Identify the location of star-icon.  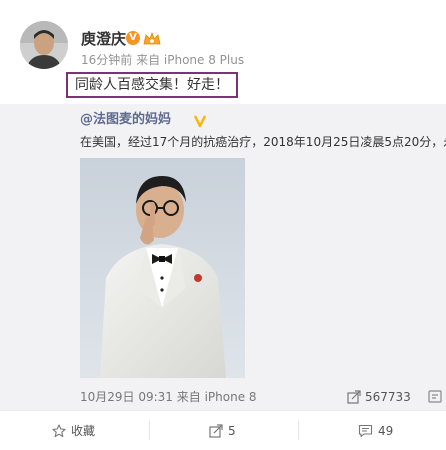
(59, 430).